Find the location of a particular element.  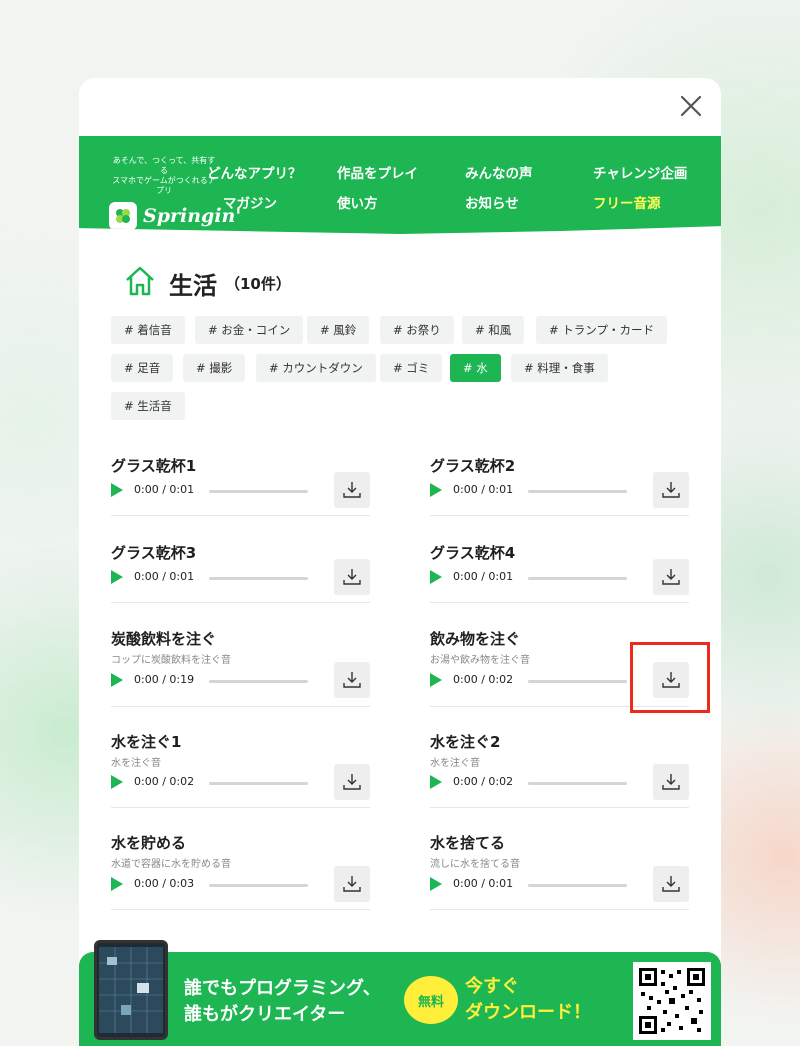

nav-item-play: 作品をプレイ is located at coordinates (377, 172).